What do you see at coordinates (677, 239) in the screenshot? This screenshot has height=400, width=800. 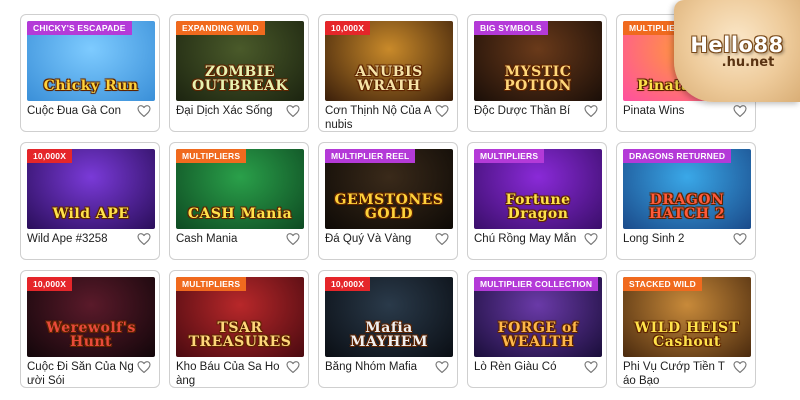 I see `game-name: Long Sinh 2` at bounding box center [677, 239].